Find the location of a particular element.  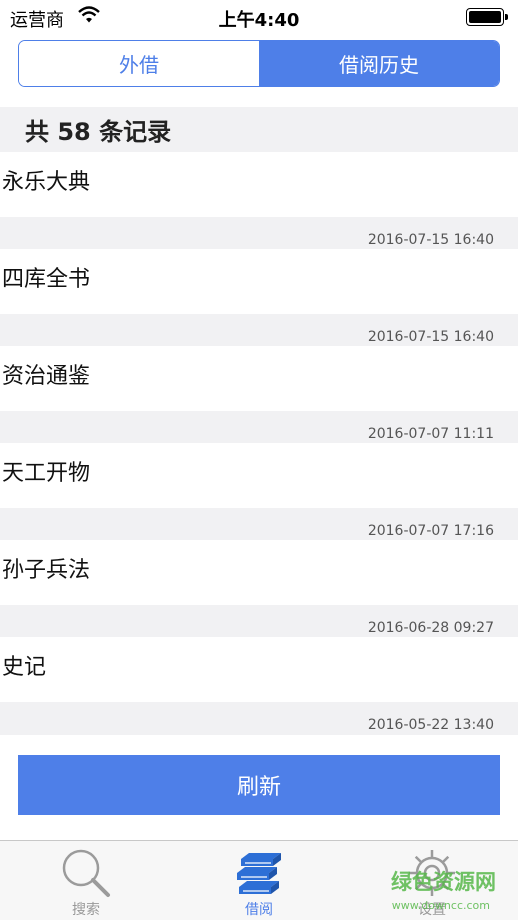

tab-borrow: 借阅 is located at coordinates (259, 880).